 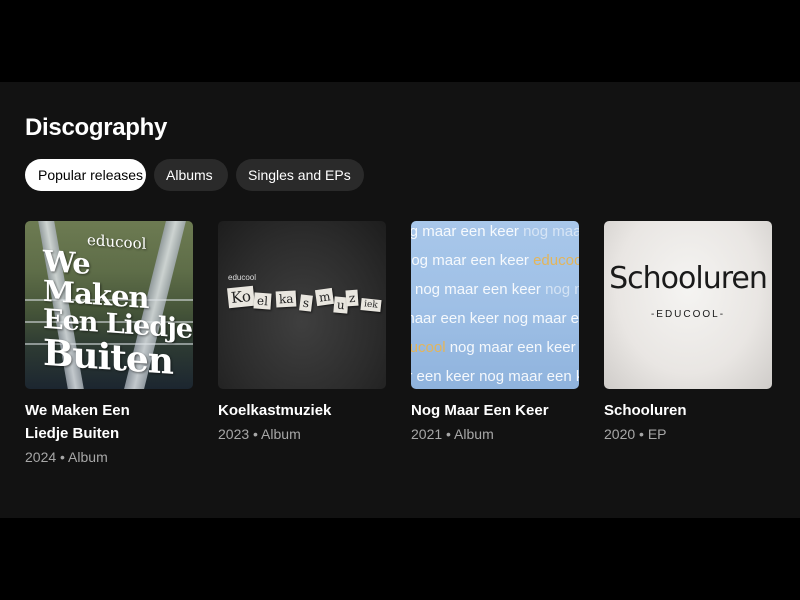 What do you see at coordinates (371, 305) in the screenshot?
I see `cover-letter-tile: iek` at bounding box center [371, 305].